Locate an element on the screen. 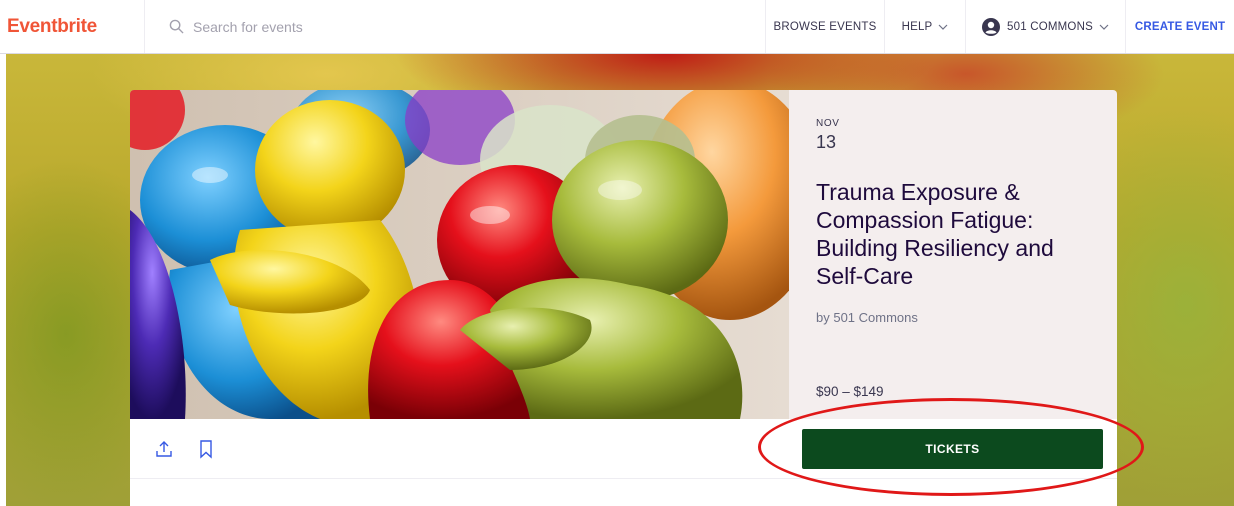  tickets-button: TICKETS is located at coordinates (952, 449).